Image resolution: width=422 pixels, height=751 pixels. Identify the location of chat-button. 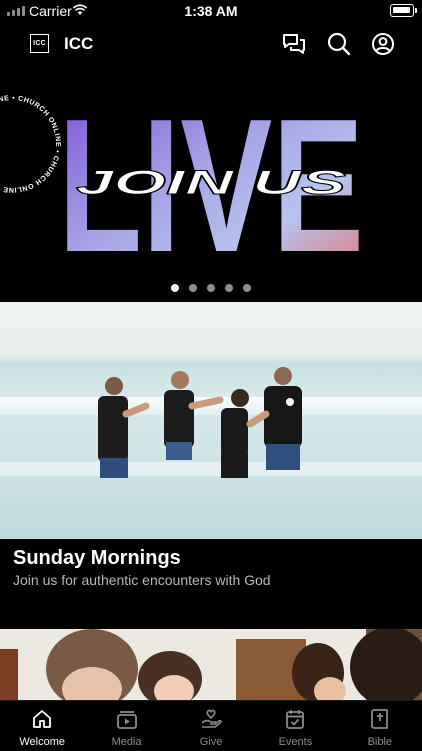
(294, 44).